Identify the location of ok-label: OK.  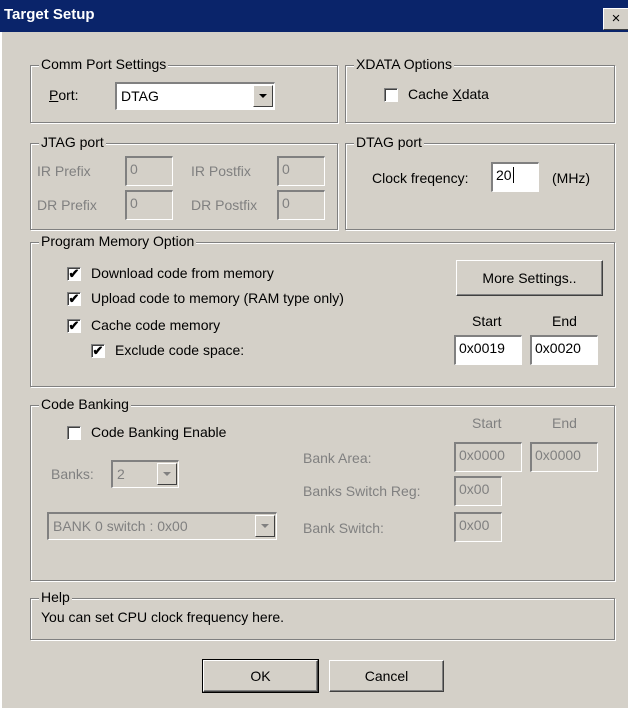
(260, 676).